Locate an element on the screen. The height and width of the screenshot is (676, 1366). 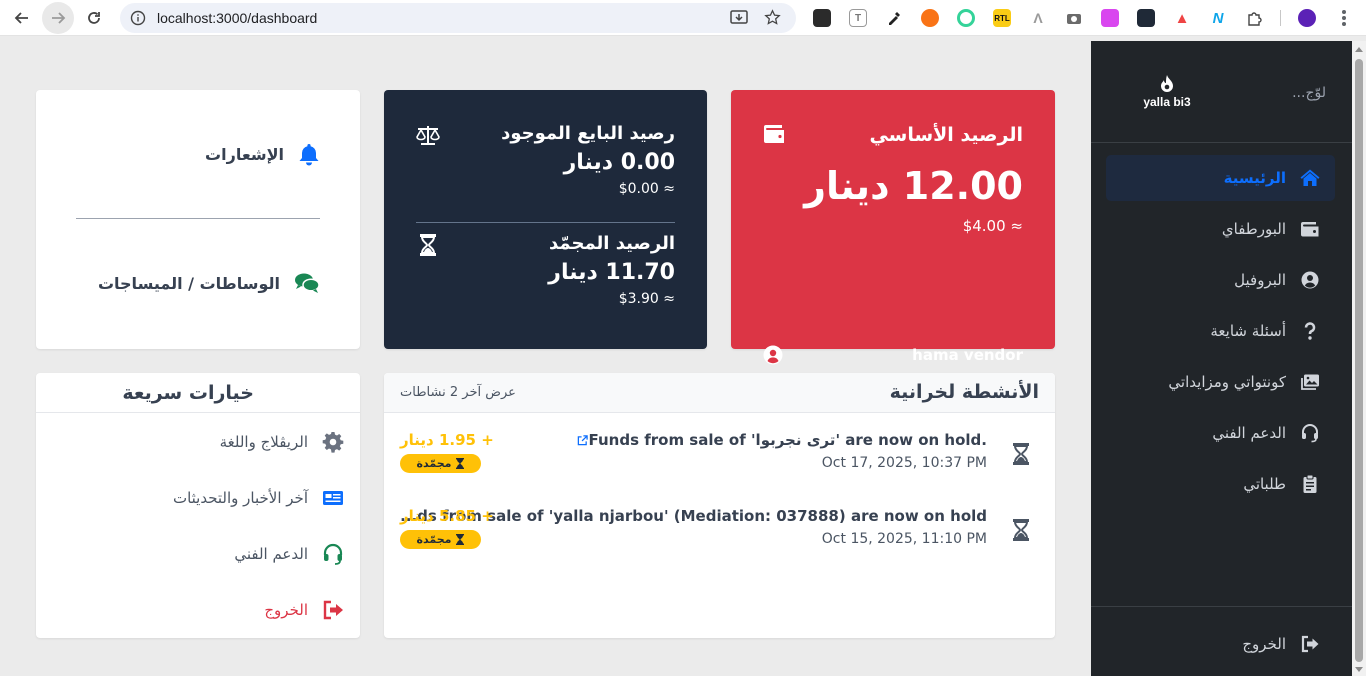
clipboard-icon is located at coordinates (1310, 483).